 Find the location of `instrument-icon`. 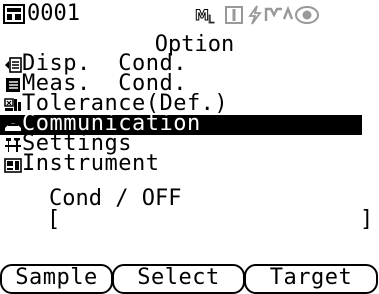

instrument-icon is located at coordinates (13, 165).